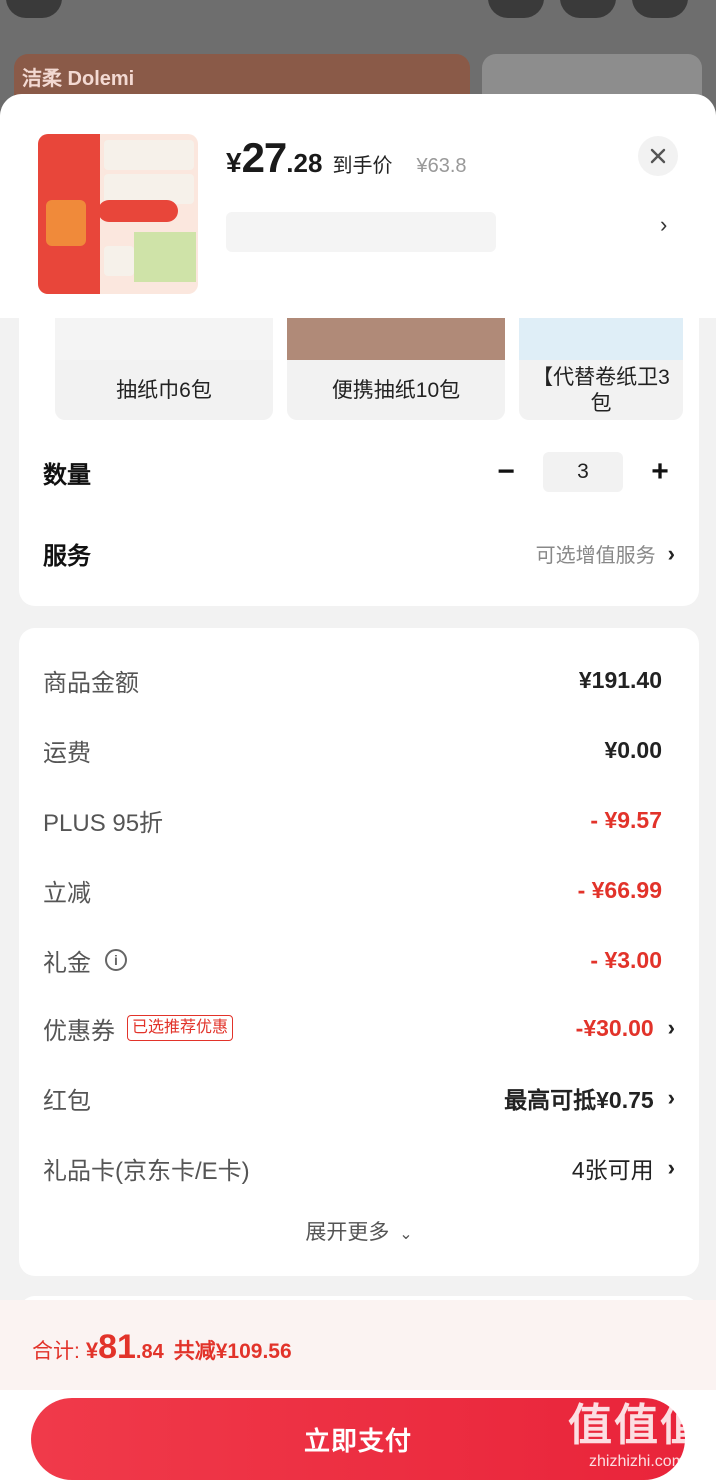  Describe the element at coordinates (406, 1234) in the screenshot. I see `chevron-down-icon: ⌄` at that location.